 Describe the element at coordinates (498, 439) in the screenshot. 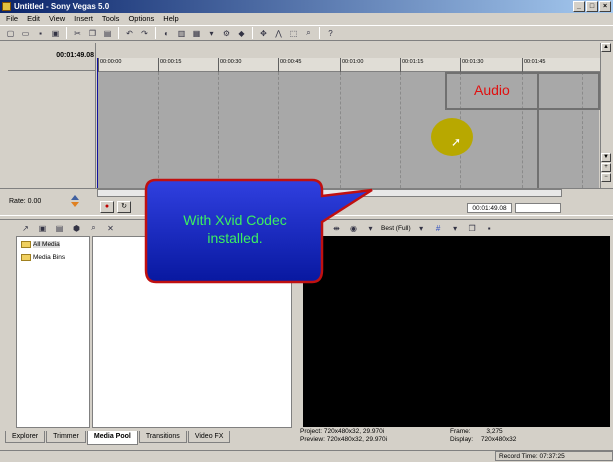

I see `display-value: 720x480x32` at that location.